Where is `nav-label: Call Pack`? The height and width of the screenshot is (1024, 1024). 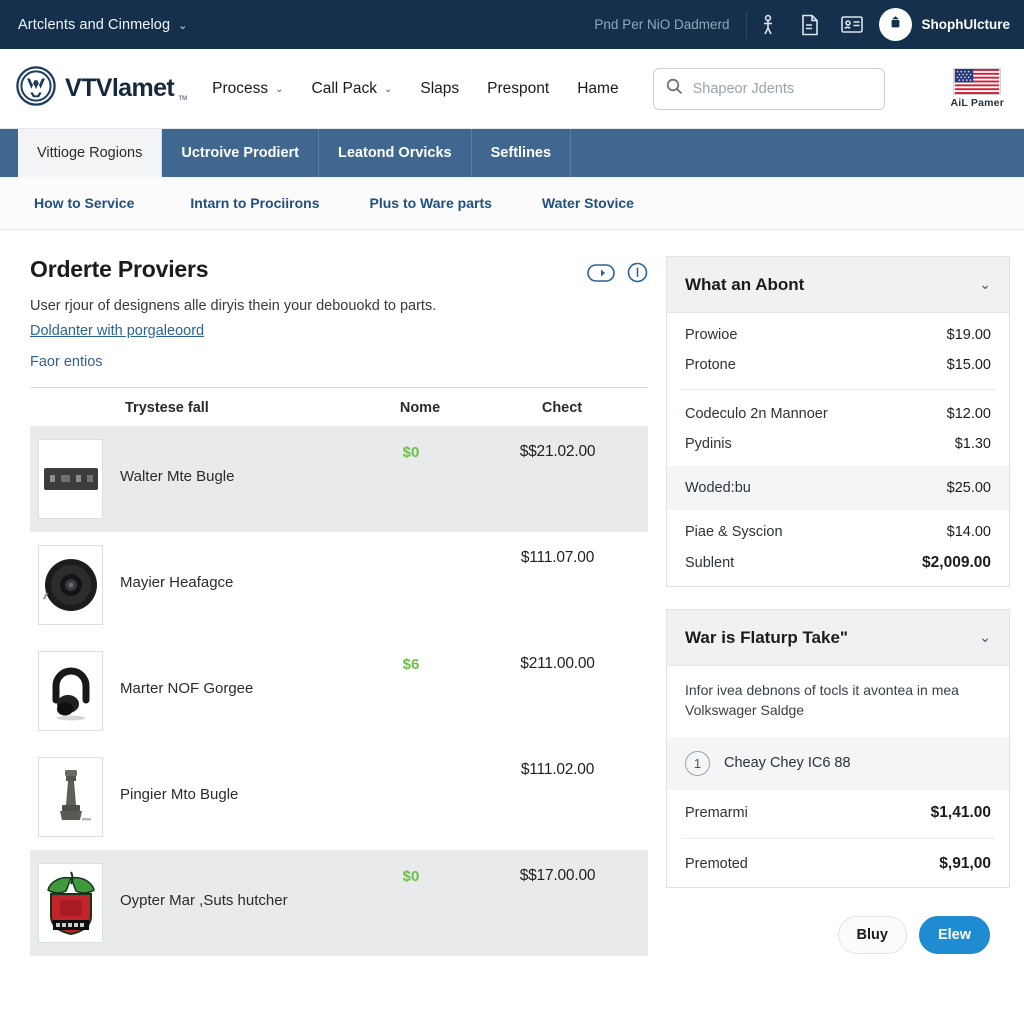
nav-label: Call Pack is located at coordinates (344, 88).